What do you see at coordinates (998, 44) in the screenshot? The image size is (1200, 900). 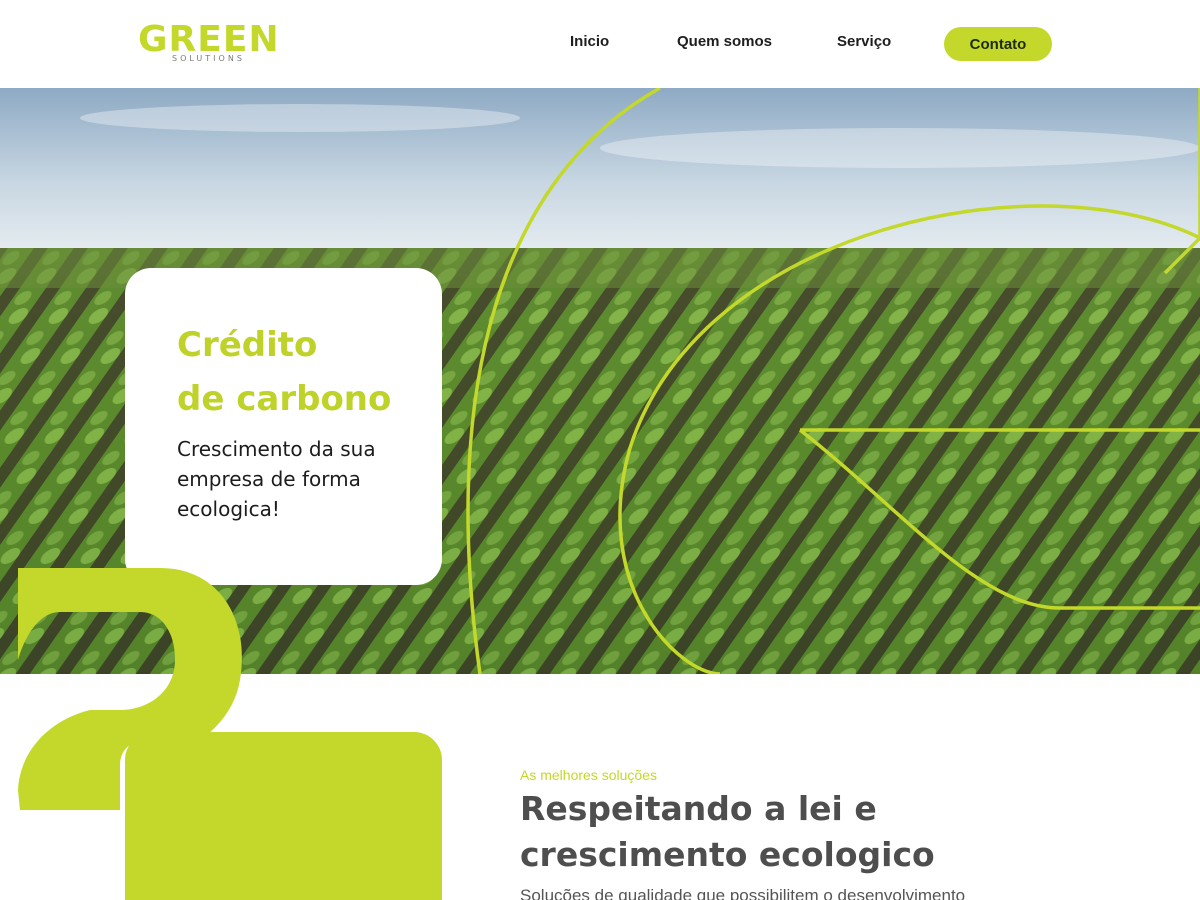 I see `contato-button: Contato` at bounding box center [998, 44].